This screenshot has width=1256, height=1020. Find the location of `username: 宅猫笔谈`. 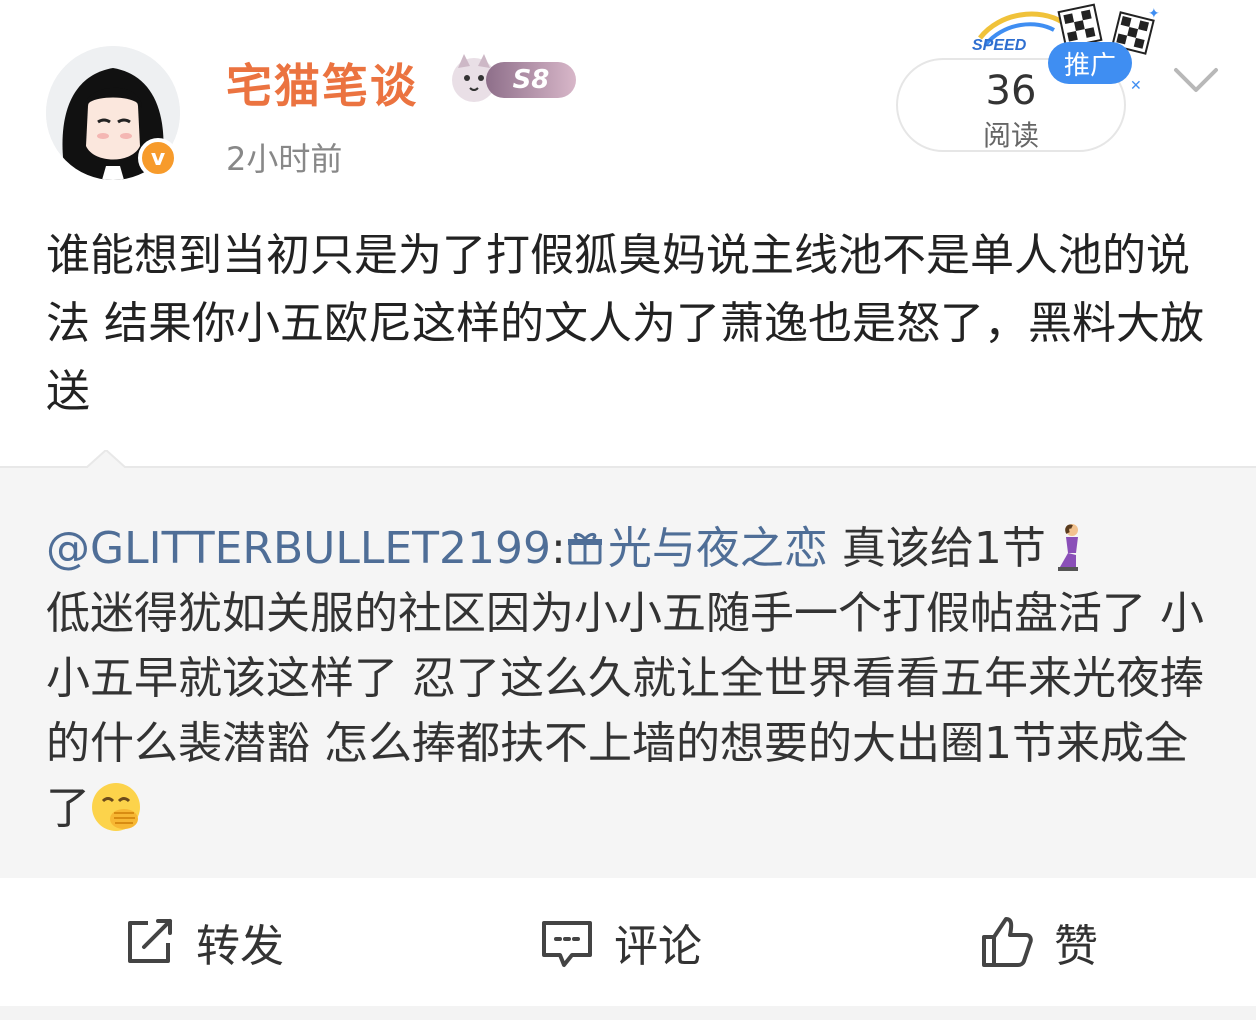

username: 宅猫笔谈 is located at coordinates (322, 83).